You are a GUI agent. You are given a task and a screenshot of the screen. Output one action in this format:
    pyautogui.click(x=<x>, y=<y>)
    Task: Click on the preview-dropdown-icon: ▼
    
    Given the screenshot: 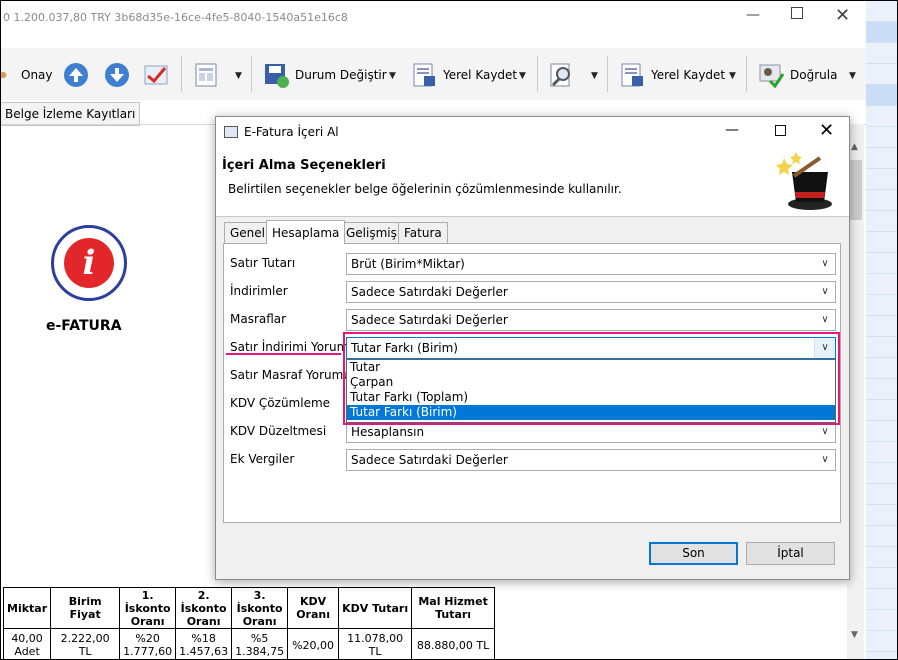 What is the action you would take?
    pyautogui.click(x=594, y=76)
    